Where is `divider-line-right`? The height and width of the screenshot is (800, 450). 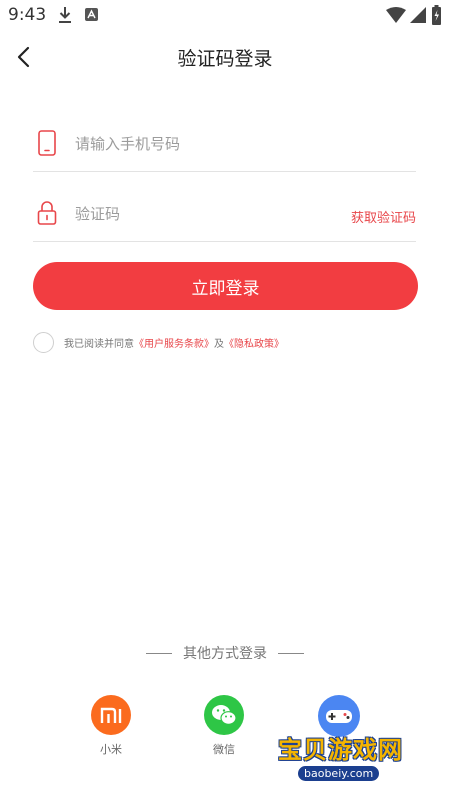
divider-line-right is located at coordinates (291, 653).